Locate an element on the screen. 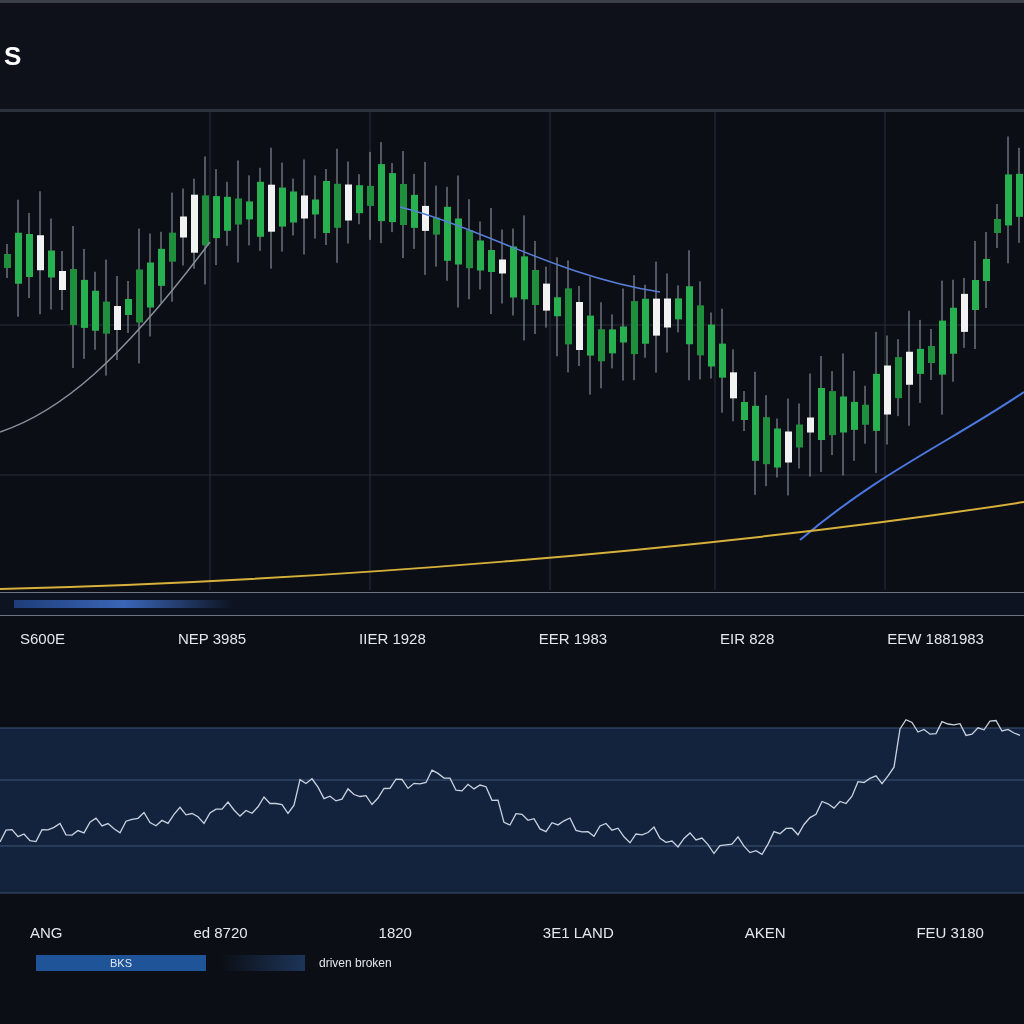 The image size is (1024, 1024). axis-label: ed 8720 is located at coordinates (220, 932).